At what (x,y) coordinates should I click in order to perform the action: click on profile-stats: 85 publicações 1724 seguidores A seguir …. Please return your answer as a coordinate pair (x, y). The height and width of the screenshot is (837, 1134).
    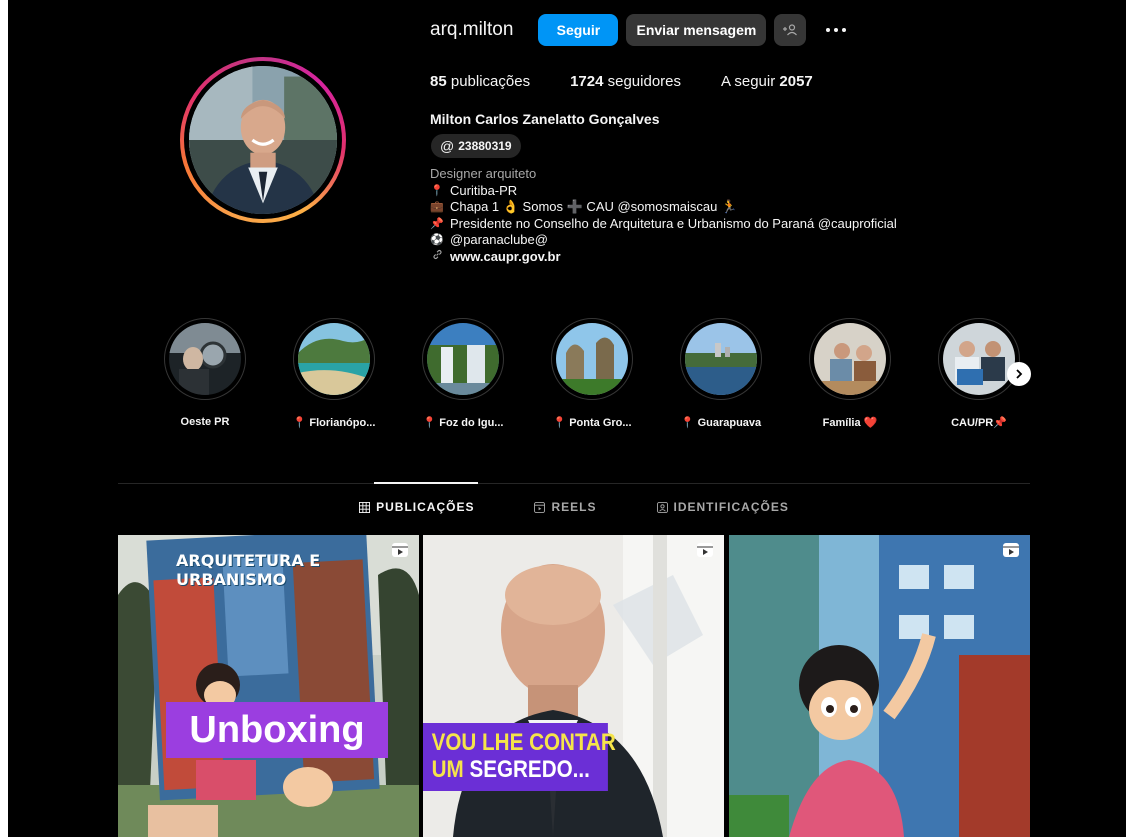
    Looking at the image, I should click on (641, 81).